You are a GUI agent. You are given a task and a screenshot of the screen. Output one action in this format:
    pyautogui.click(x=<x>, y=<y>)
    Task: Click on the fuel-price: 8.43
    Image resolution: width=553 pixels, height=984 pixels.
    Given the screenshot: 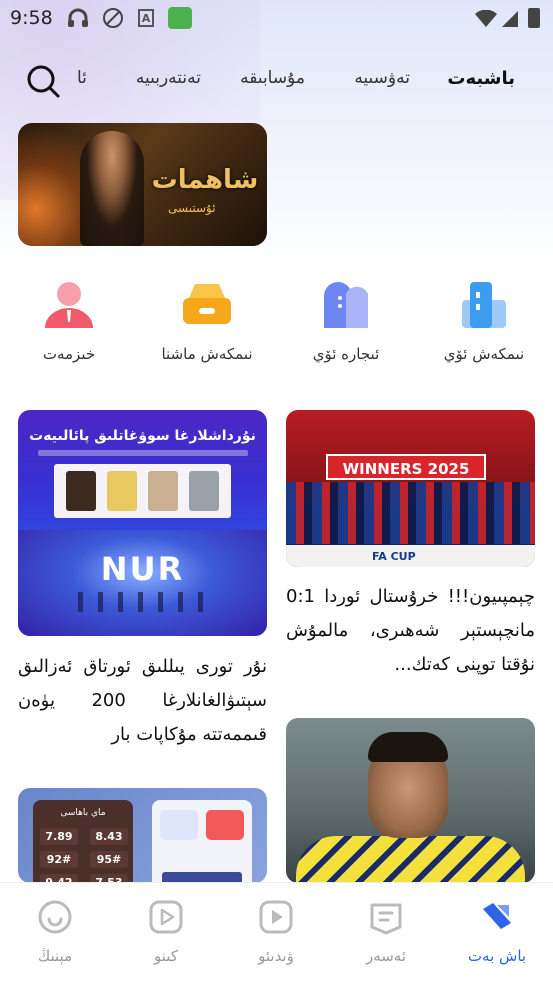 What is the action you would take?
    pyautogui.click(x=109, y=836)
    